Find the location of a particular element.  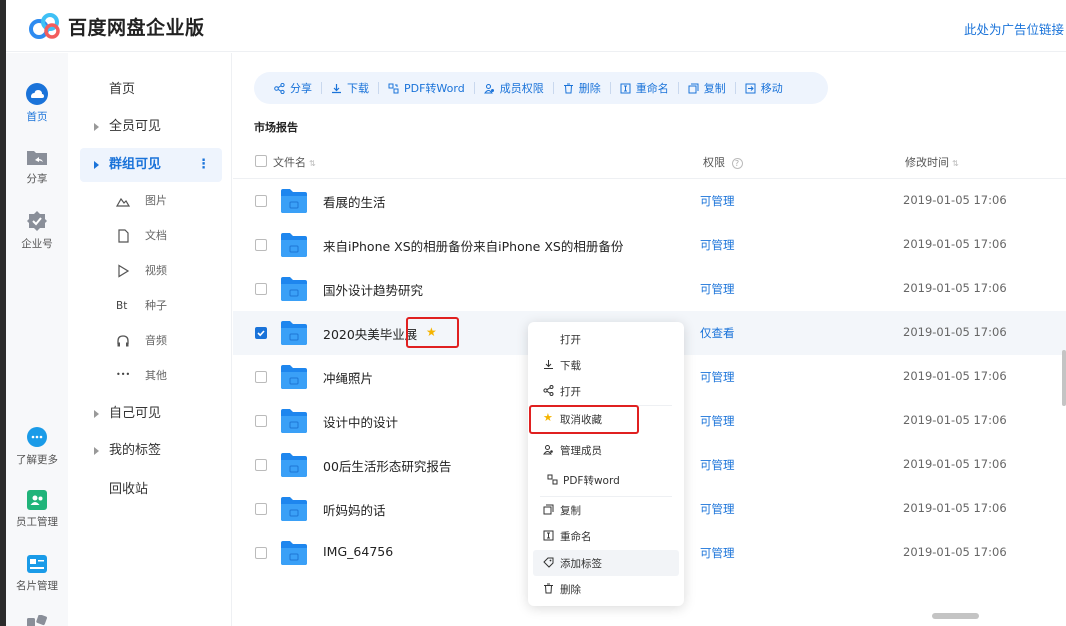

nav-label: 全员可见 is located at coordinates (135, 126).